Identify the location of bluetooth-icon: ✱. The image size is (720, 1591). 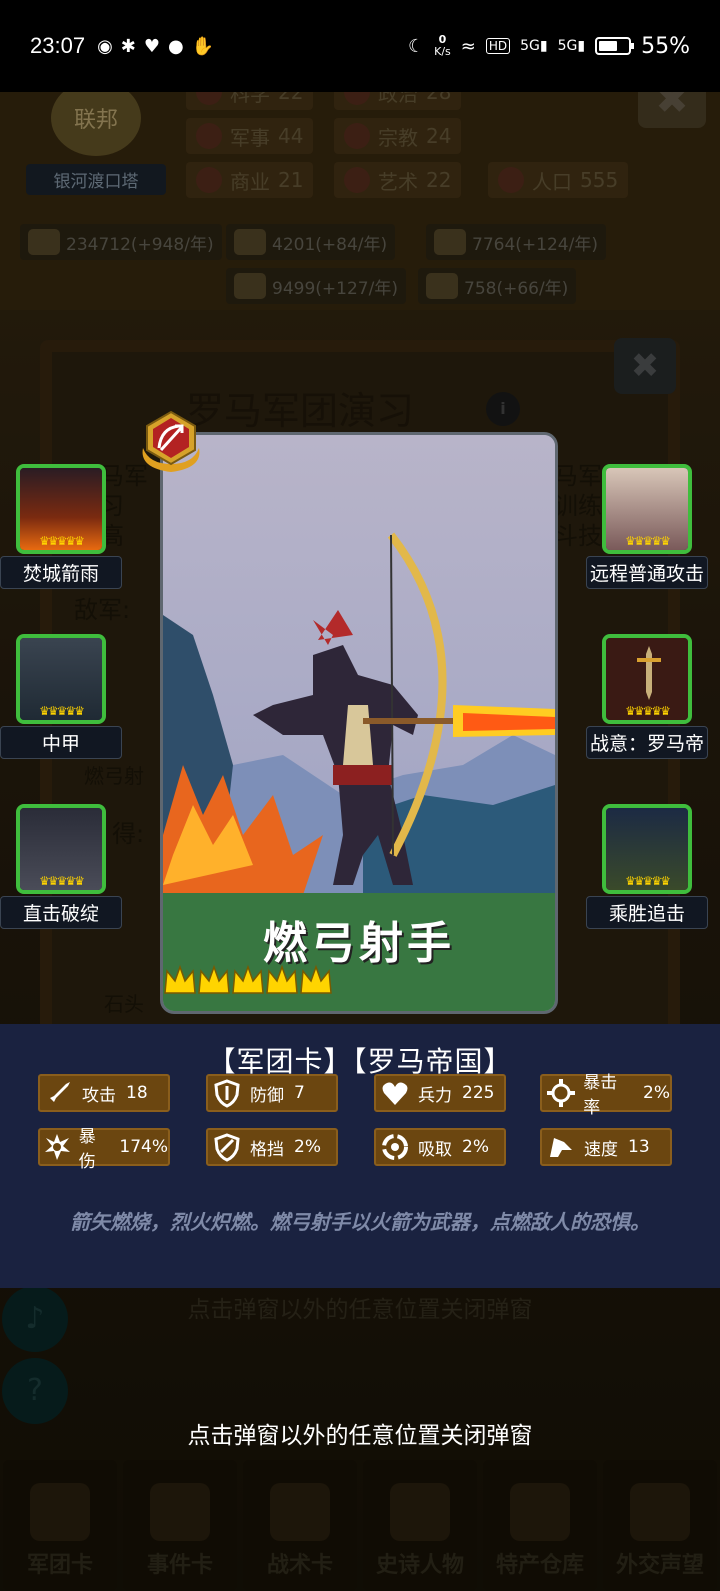
(128, 46).